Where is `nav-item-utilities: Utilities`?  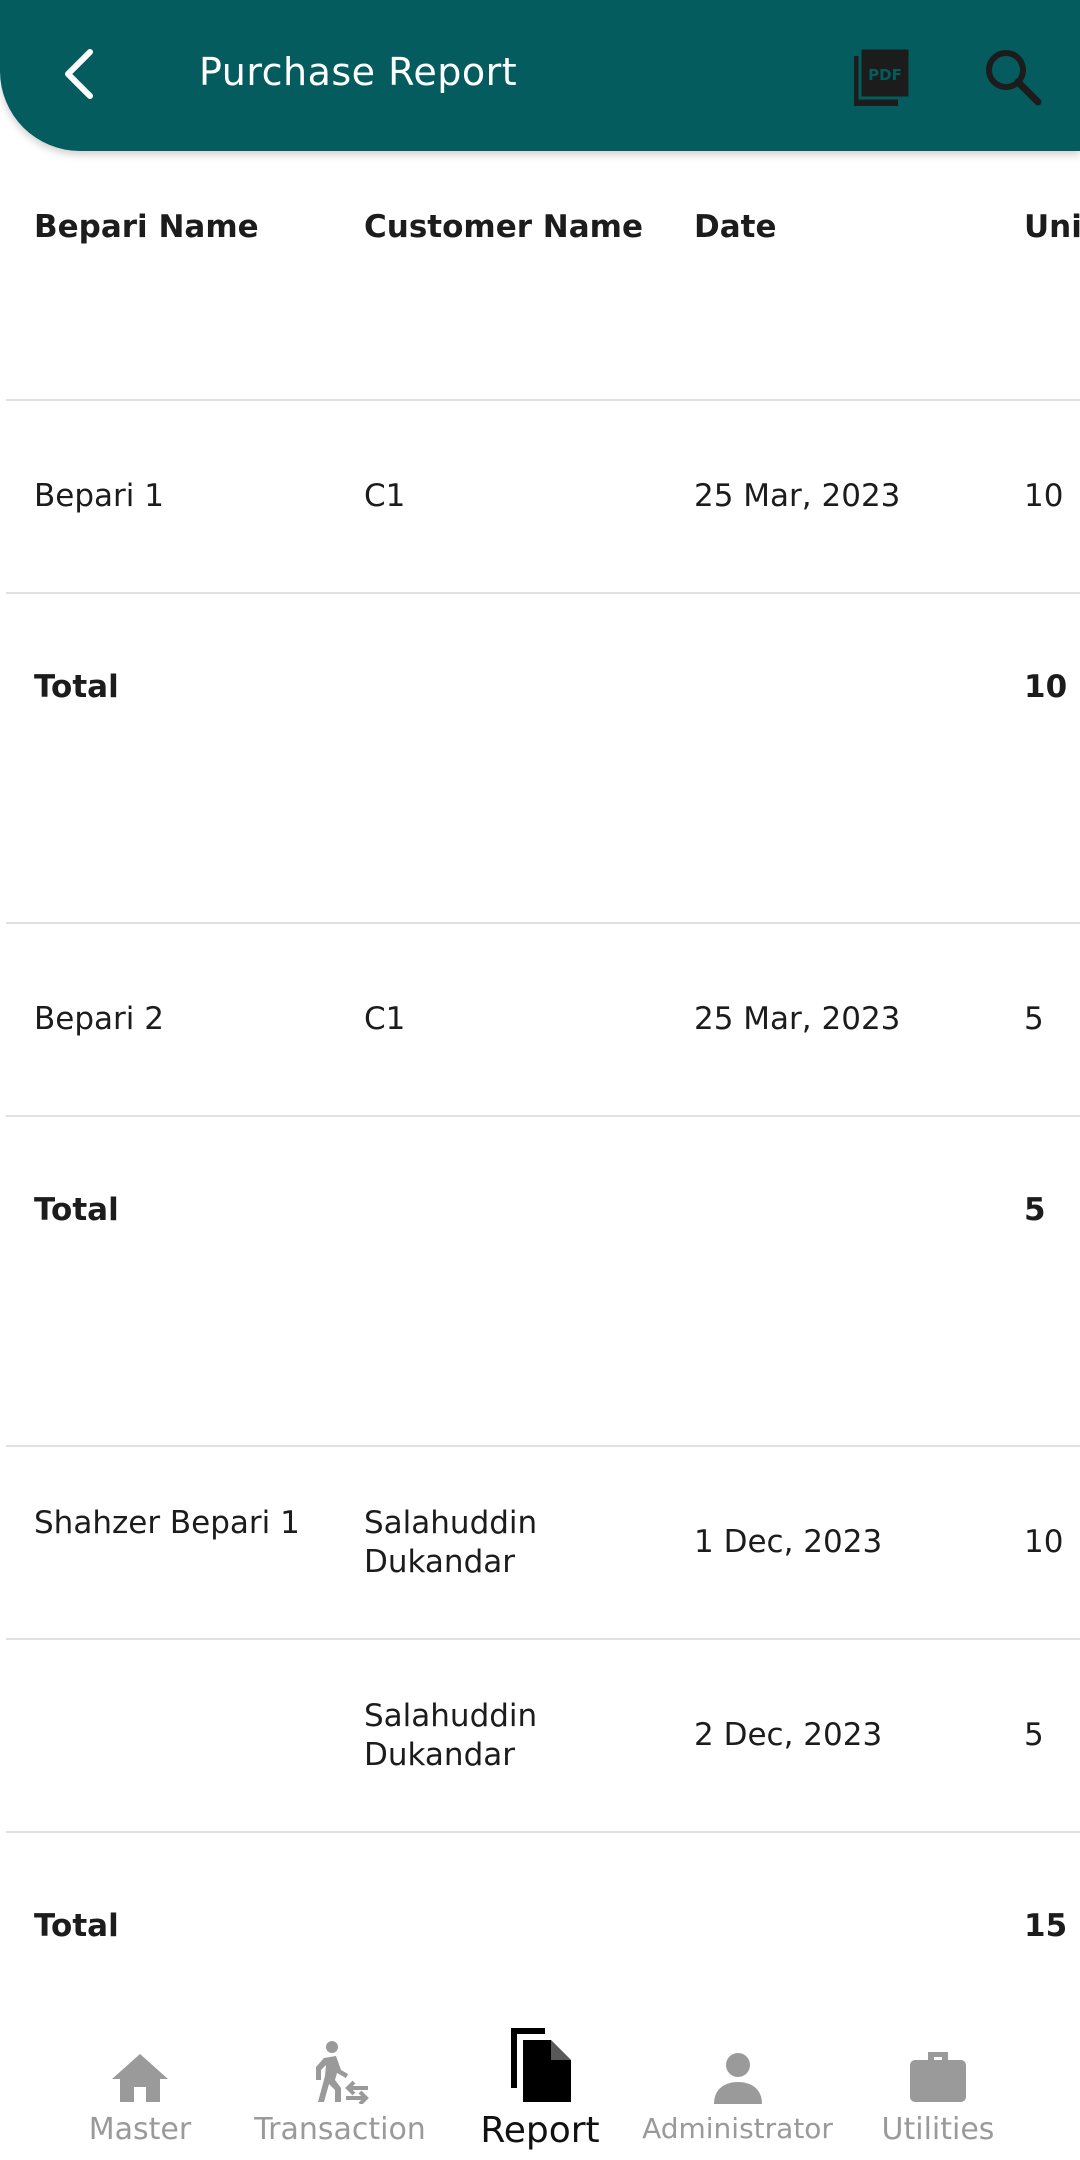
nav-item-utilities: Utilities is located at coordinates (938, 2085).